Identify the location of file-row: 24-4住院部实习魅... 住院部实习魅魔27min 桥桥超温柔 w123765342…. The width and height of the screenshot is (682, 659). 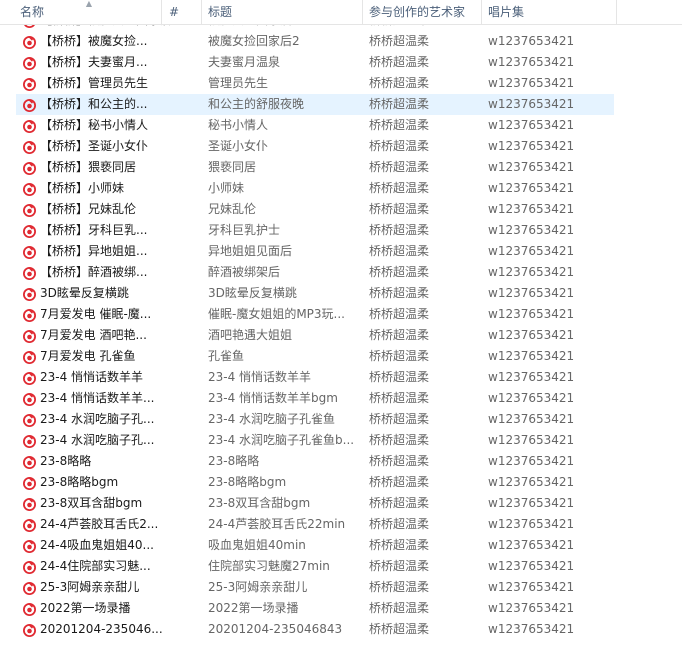
(315, 566).